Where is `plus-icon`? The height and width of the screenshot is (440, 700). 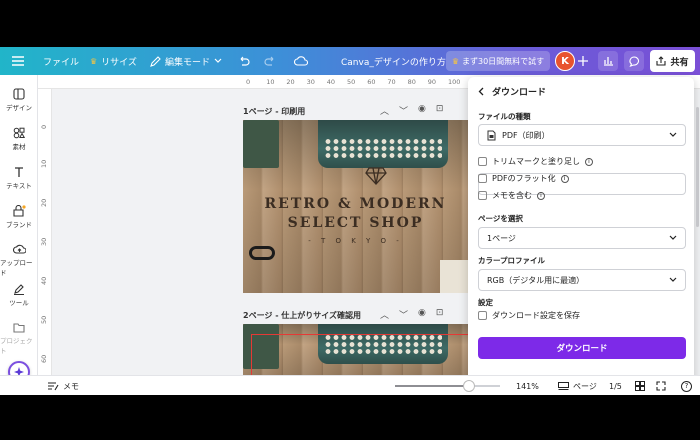 plus-icon is located at coordinates (583, 61).